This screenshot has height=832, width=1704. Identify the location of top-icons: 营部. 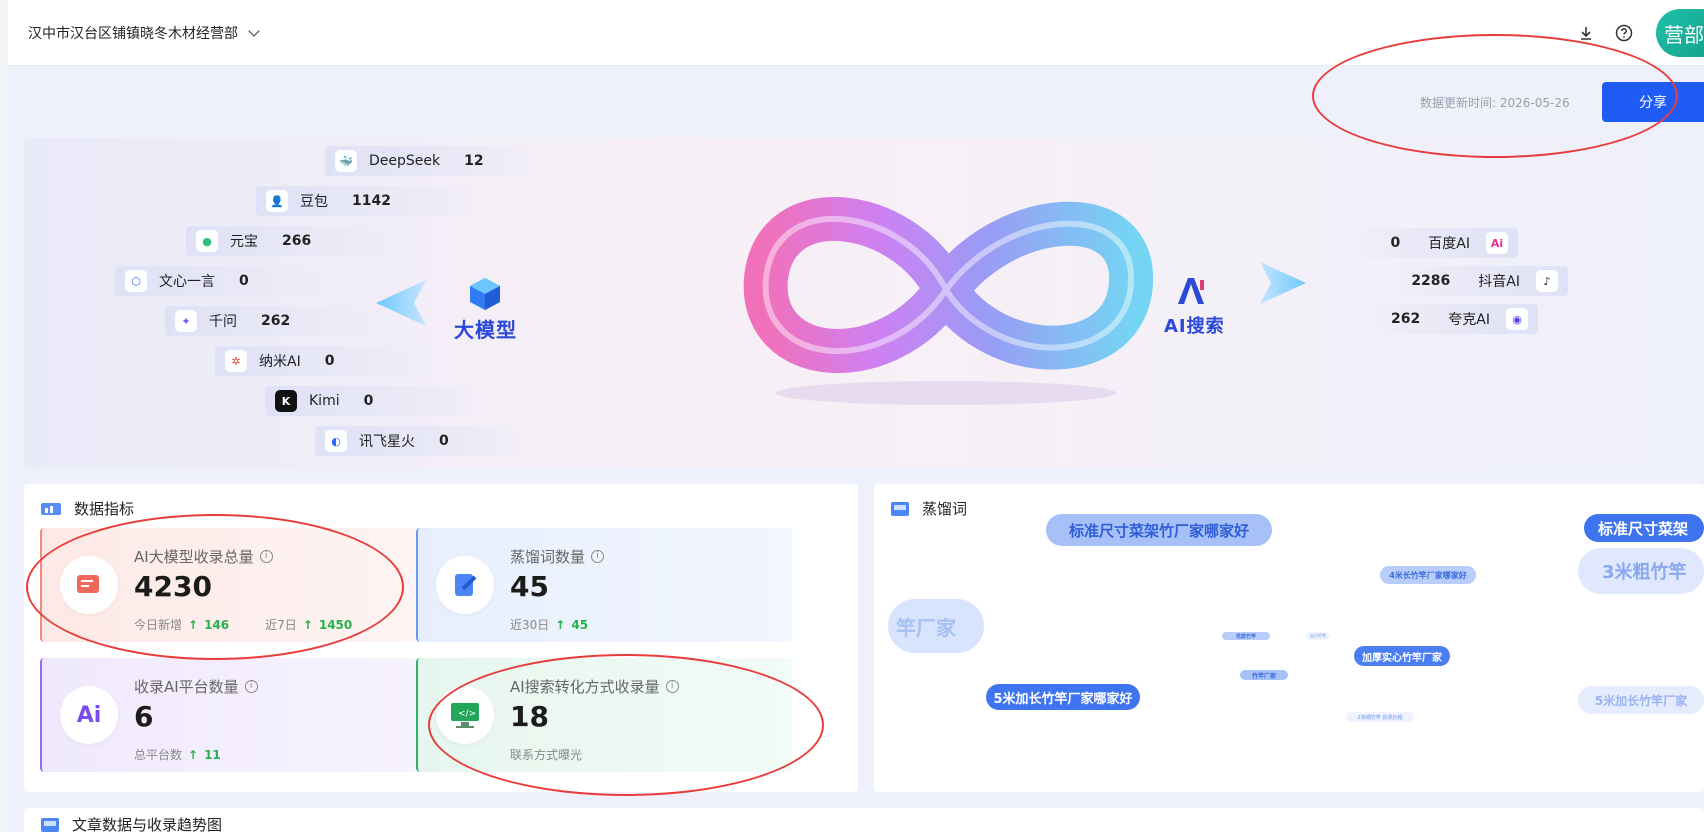
(1639, 33).